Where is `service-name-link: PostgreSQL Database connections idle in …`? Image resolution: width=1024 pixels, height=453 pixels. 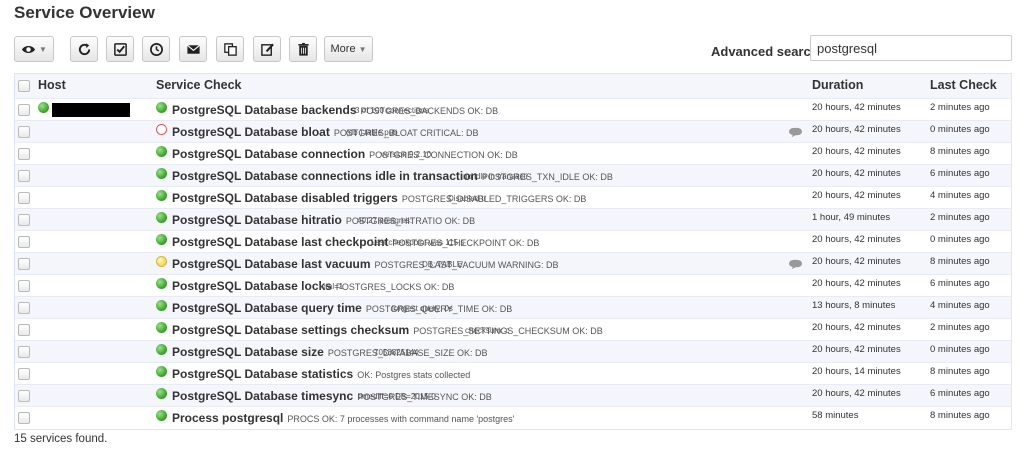 service-name-link: PostgreSQL Database connections idle in … is located at coordinates (325, 176).